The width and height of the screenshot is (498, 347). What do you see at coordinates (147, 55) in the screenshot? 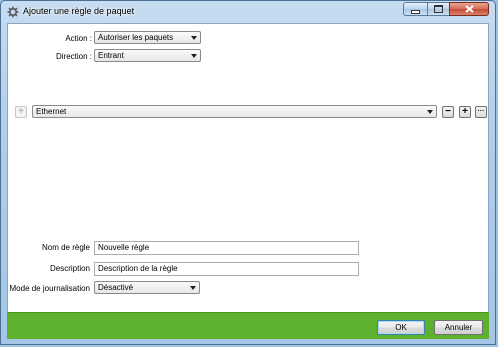
I see `direction-select: Entrant` at bounding box center [147, 55].